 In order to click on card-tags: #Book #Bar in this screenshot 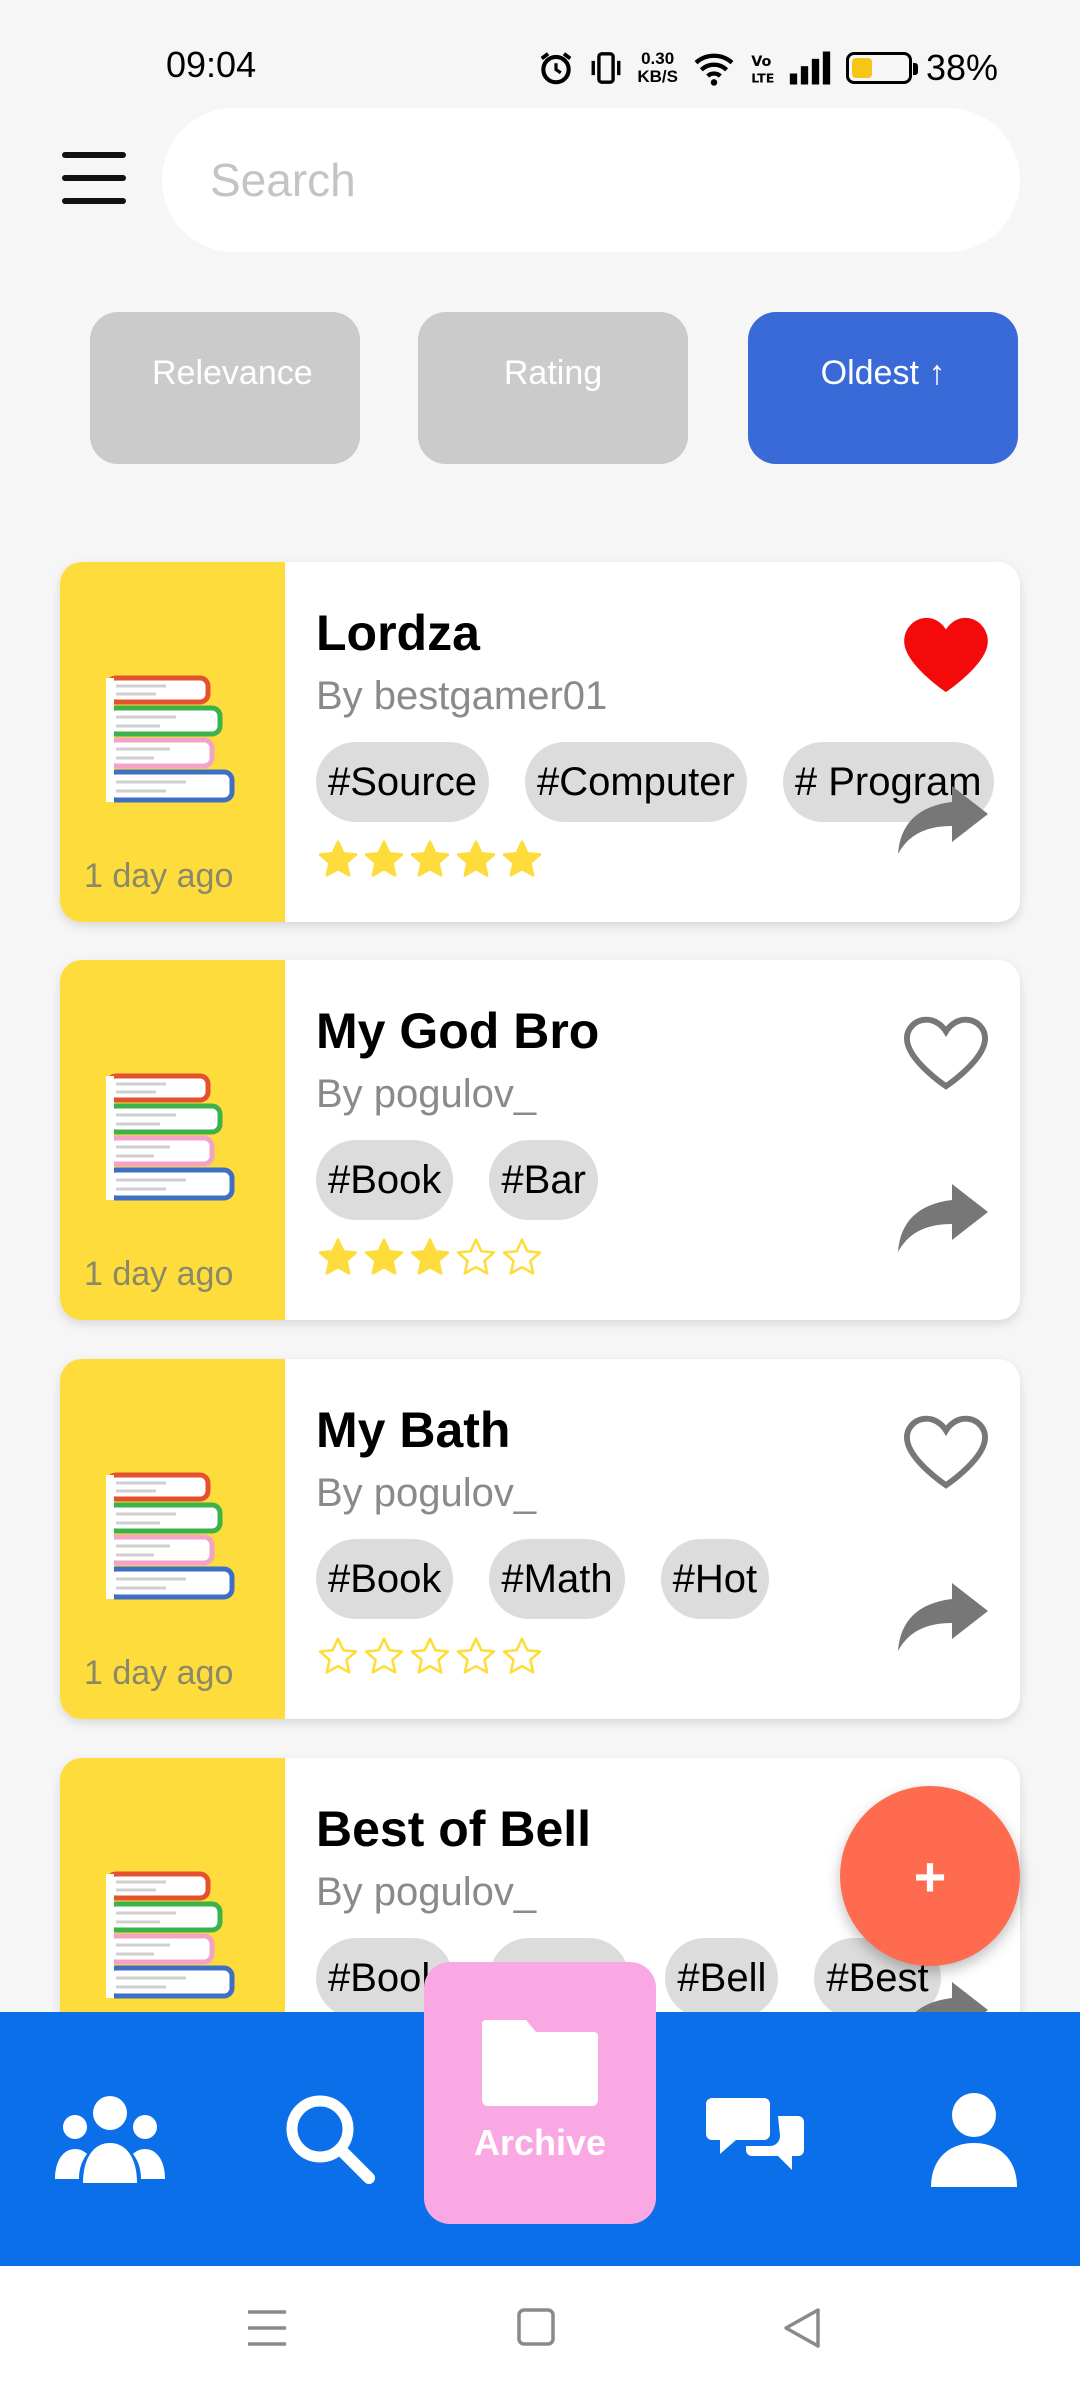, I will do `click(457, 1180)`.